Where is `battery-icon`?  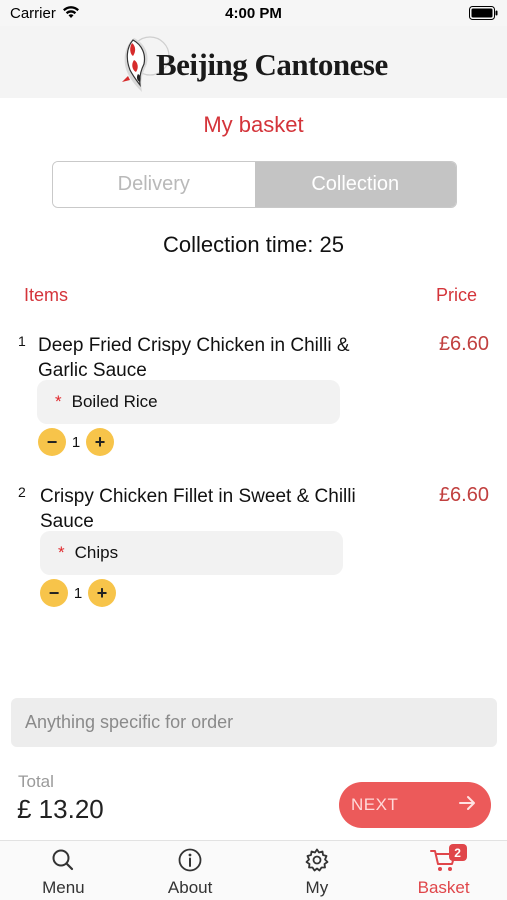
battery-icon is located at coordinates (484, 15).